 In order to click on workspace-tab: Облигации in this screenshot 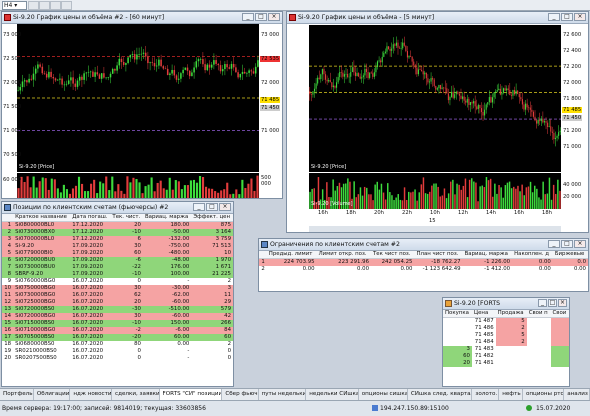, I will do `click(52, 394)`.